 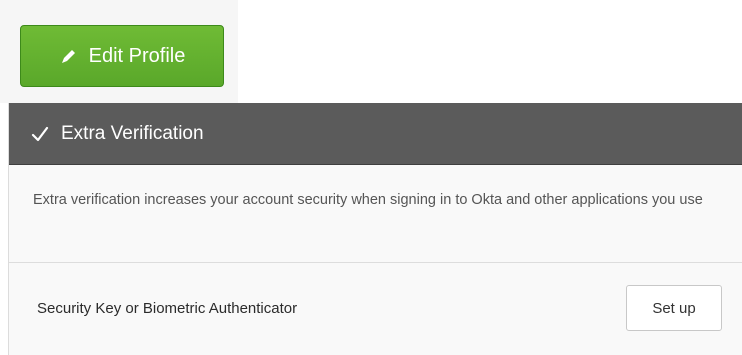 I want to click on factor-name: Security Key or Biometric Authenticator, so click(x=167, y=308).